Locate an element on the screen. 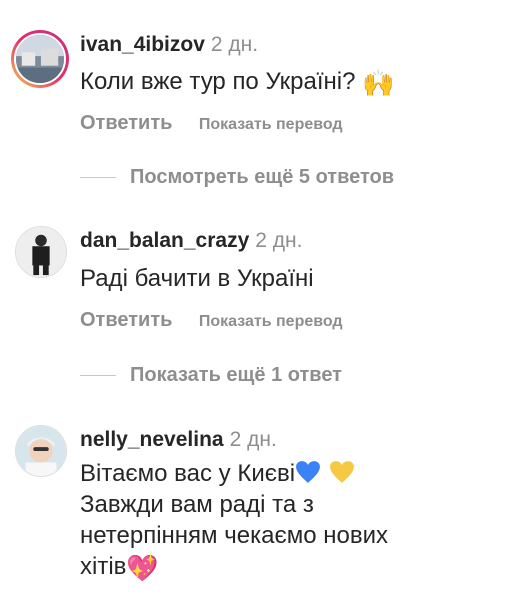 This screenshot has width=507, height=600. yellow-heart-icon is located at coordinates (342, 472).